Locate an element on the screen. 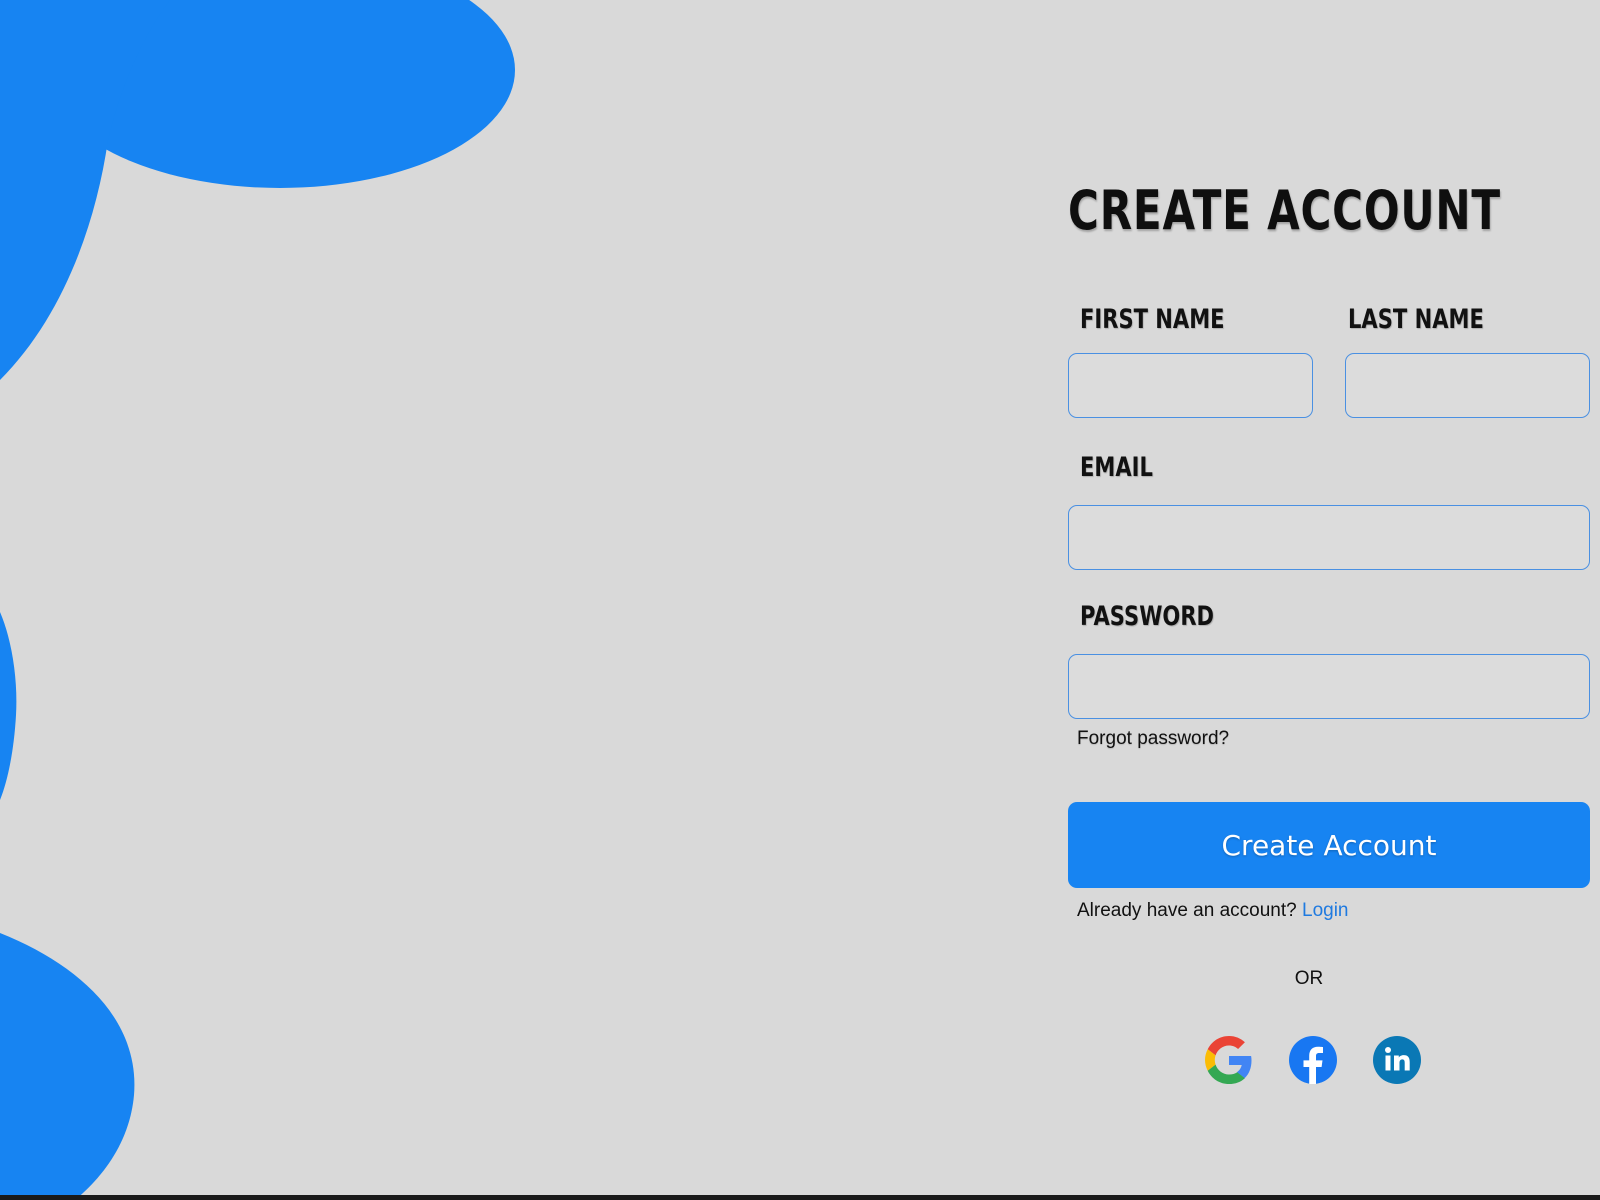 The width and height of the screenshot is (1600, 1200). login-prompt: Already have an account? Login is located at coordinates (1213, 911).